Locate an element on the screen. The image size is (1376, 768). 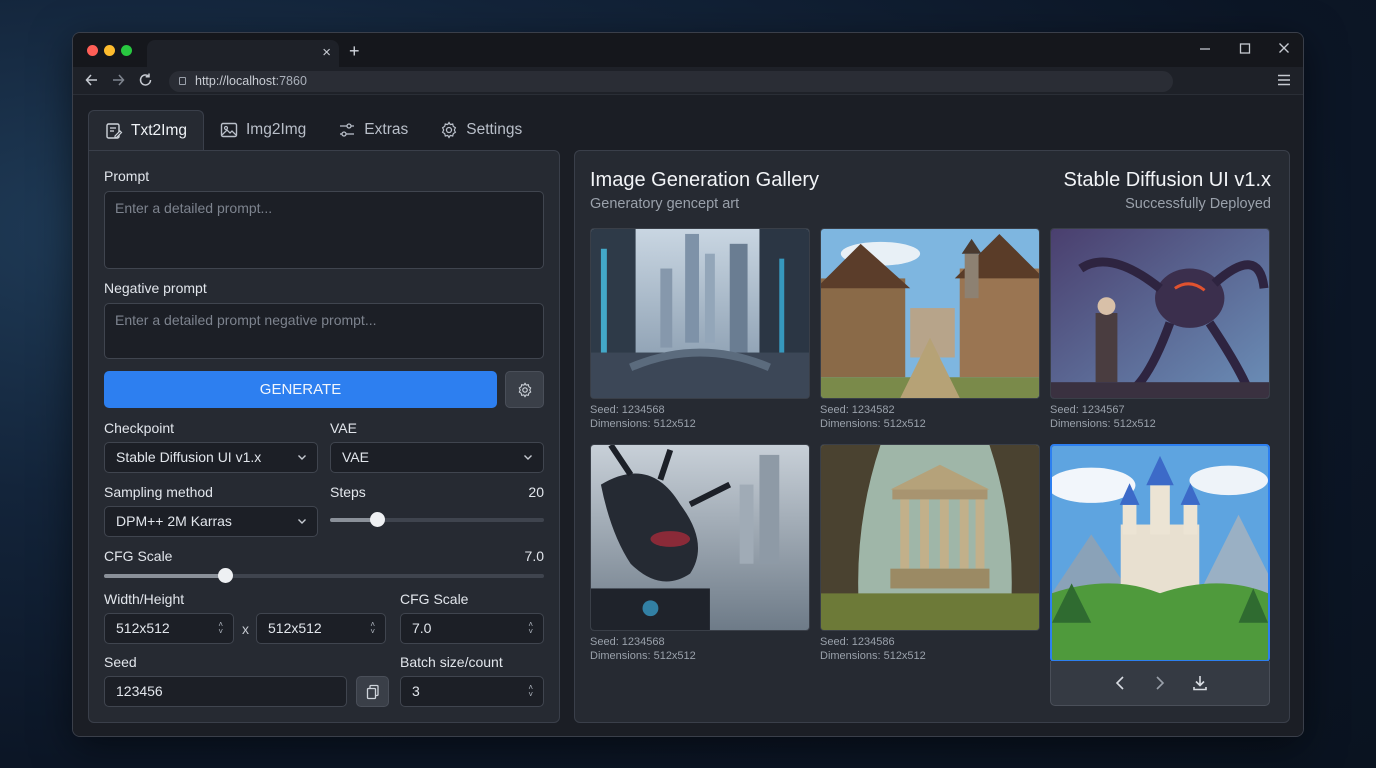
tab-txt2img: Txt2Img is located at coordinates (146, 130).